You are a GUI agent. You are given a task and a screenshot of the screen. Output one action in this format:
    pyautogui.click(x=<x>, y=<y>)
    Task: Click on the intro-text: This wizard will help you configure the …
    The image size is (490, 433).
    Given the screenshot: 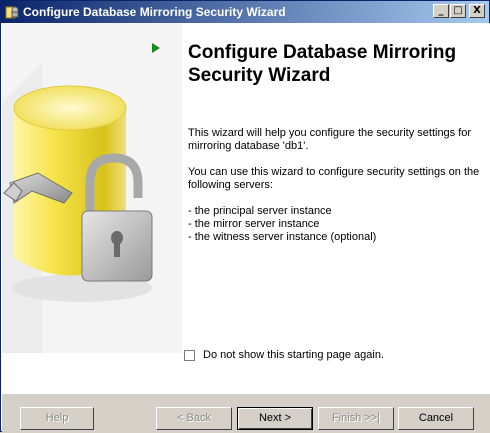 What is the action you would take?
    pyautogui.click(x=338, y=140)
    